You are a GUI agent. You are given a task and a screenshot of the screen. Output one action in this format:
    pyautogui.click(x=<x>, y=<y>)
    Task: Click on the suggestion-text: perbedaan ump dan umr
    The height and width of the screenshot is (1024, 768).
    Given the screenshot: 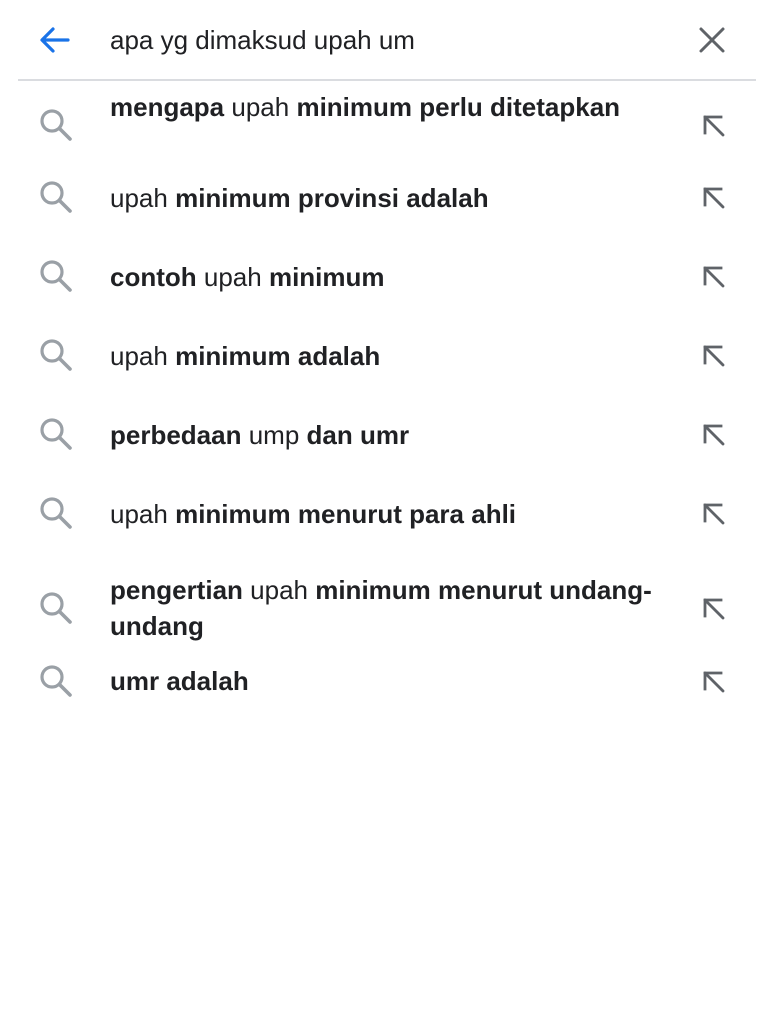 What is the action you would take?
    pyautogui.click(x=390, y=435)
    